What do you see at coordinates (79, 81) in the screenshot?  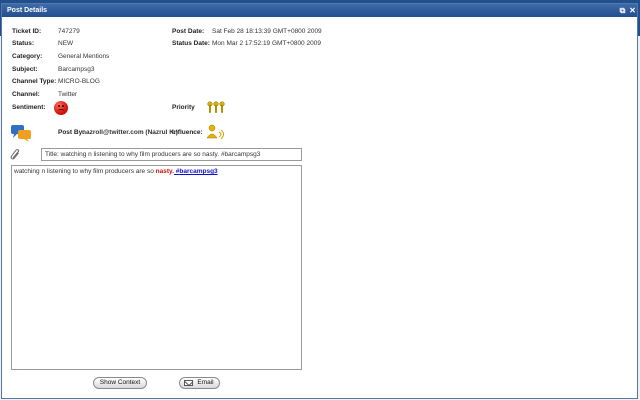 I see `channel-type-value: MICRO-BLOG` at bounding box center [79, 81].